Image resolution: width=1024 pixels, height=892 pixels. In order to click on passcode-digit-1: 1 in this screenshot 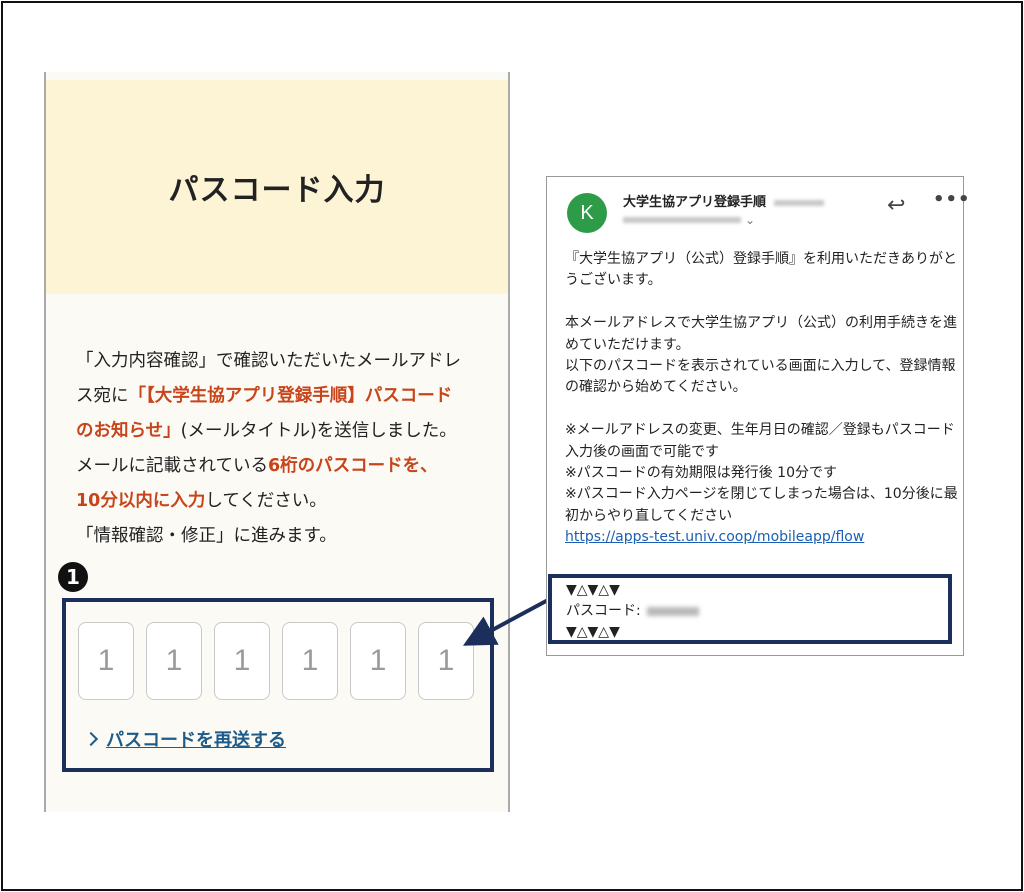, I will do `click(106, 661)`.